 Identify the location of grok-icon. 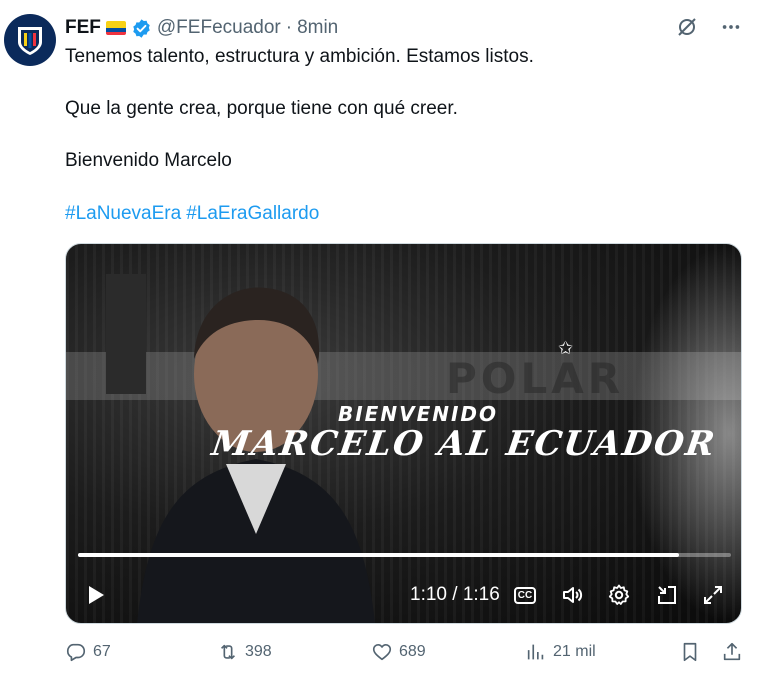
(687, 27).